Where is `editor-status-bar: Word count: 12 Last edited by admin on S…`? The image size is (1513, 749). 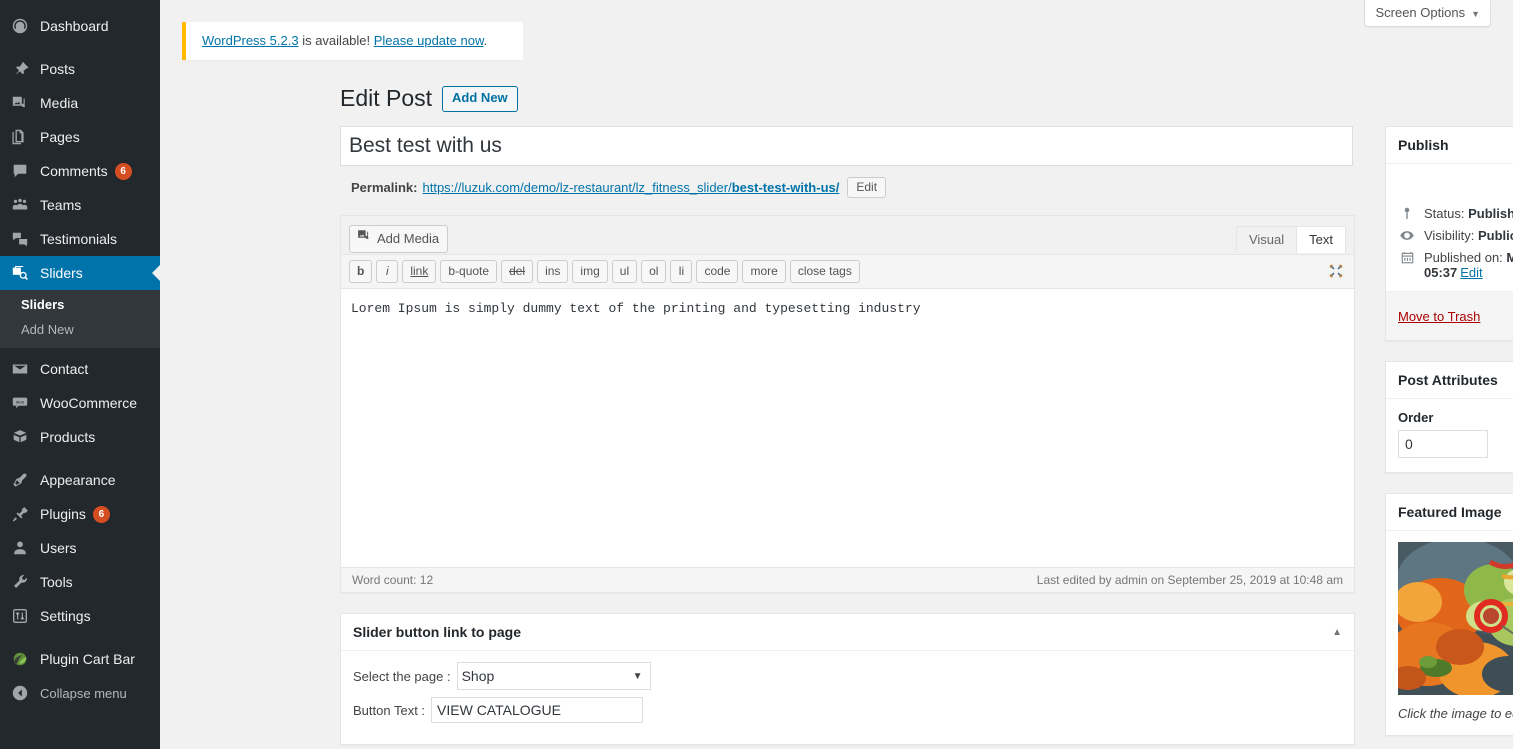
editor-status-bar: Word count: 12 Last edited by admin on S… is located at coordinates (847, 579).